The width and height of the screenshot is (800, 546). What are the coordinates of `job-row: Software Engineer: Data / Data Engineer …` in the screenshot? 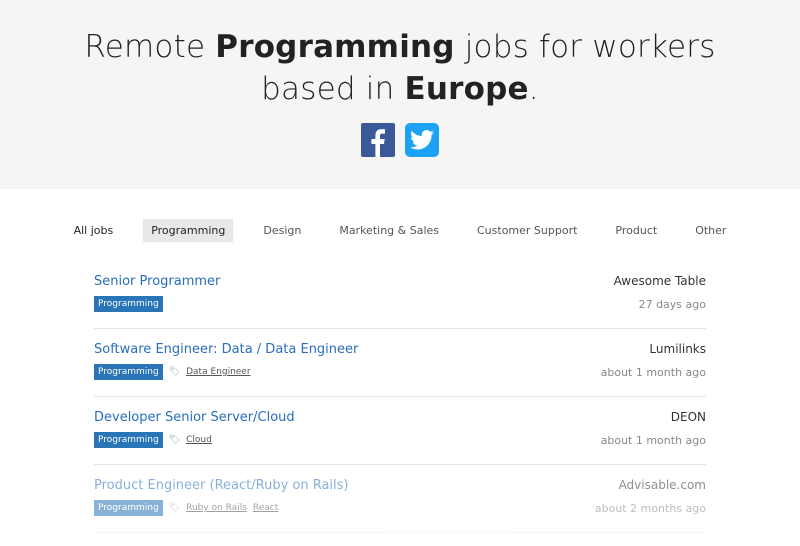 It's located at (400, 363).